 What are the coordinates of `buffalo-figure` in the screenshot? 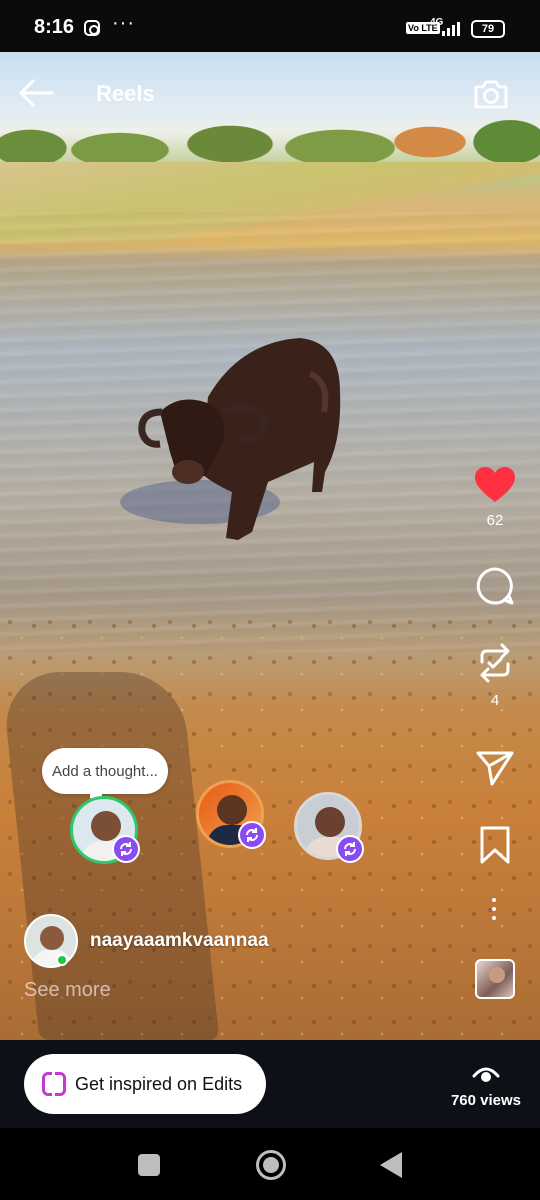 It's located at (230, 439).